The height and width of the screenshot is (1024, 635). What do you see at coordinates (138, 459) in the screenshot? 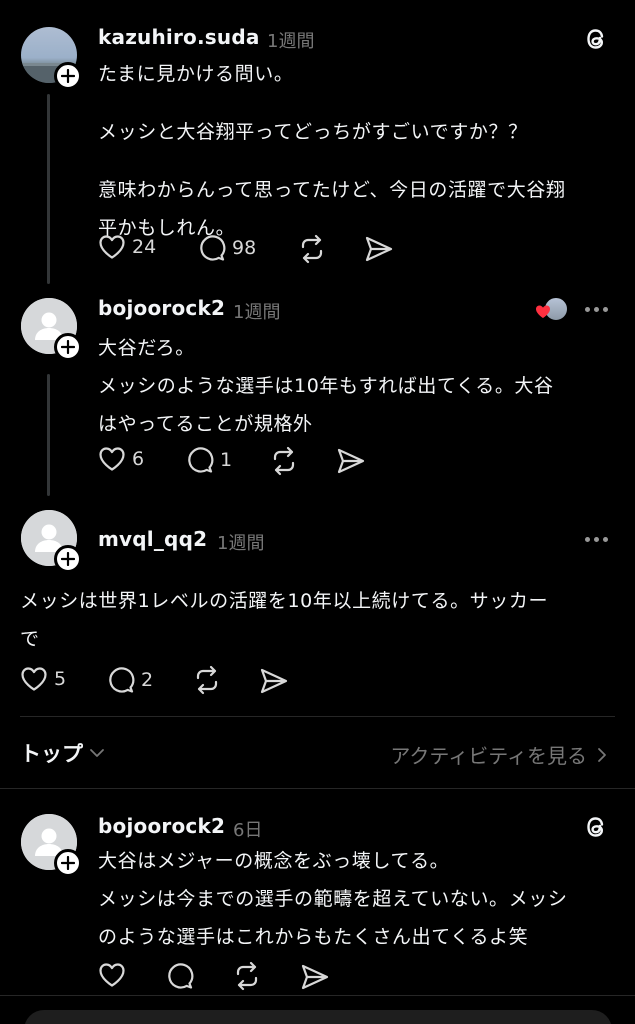
I see `like-count: 6` at bounding box center [138, 459].